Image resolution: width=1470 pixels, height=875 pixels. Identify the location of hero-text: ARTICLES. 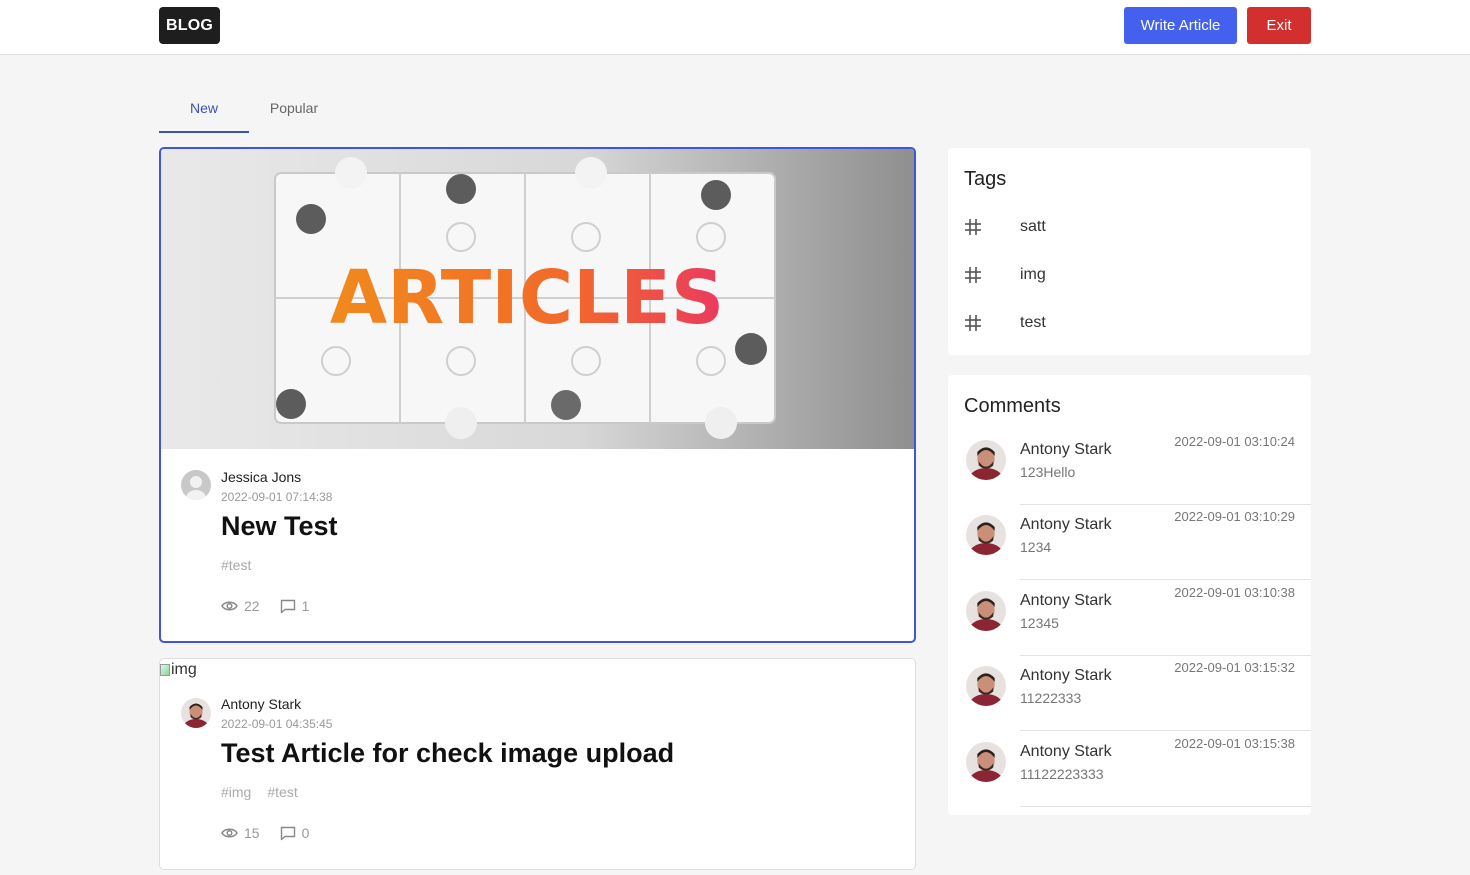
(527, 298).